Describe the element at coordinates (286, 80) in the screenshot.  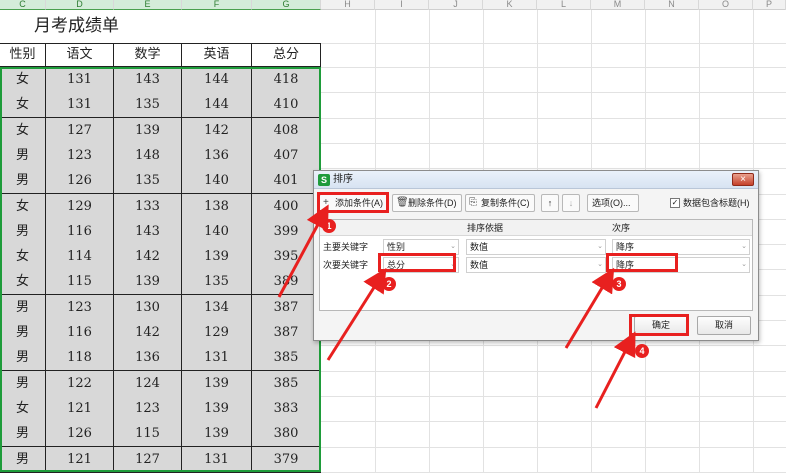
I see `cell-total: 418` at that location.